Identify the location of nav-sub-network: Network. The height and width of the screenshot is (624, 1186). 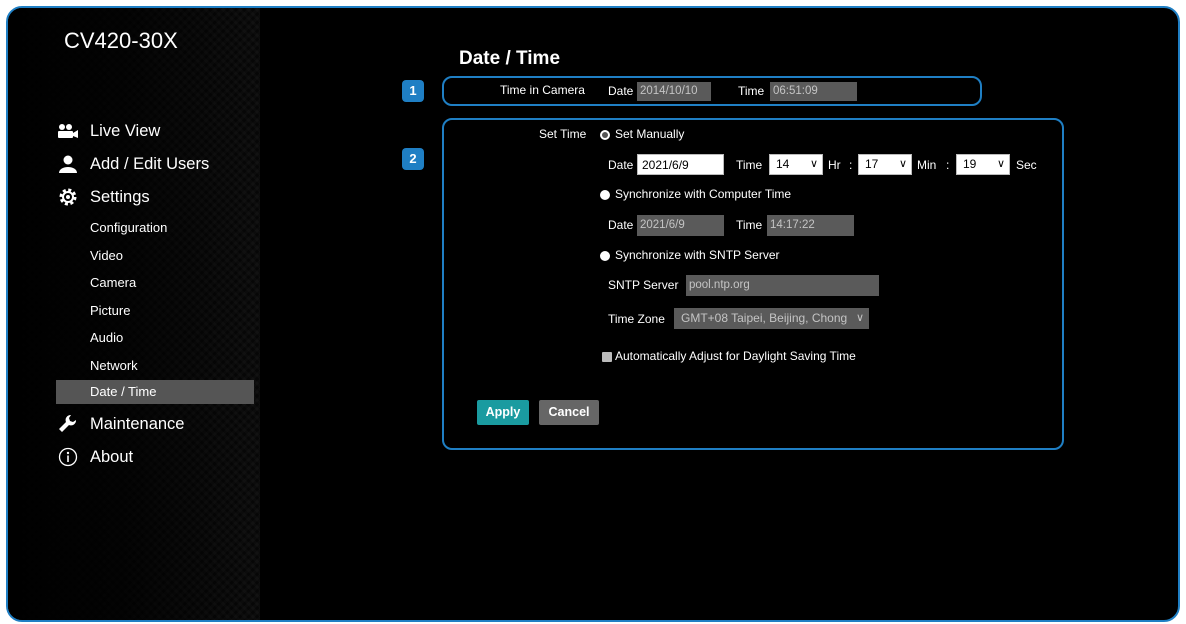
(155, 366).